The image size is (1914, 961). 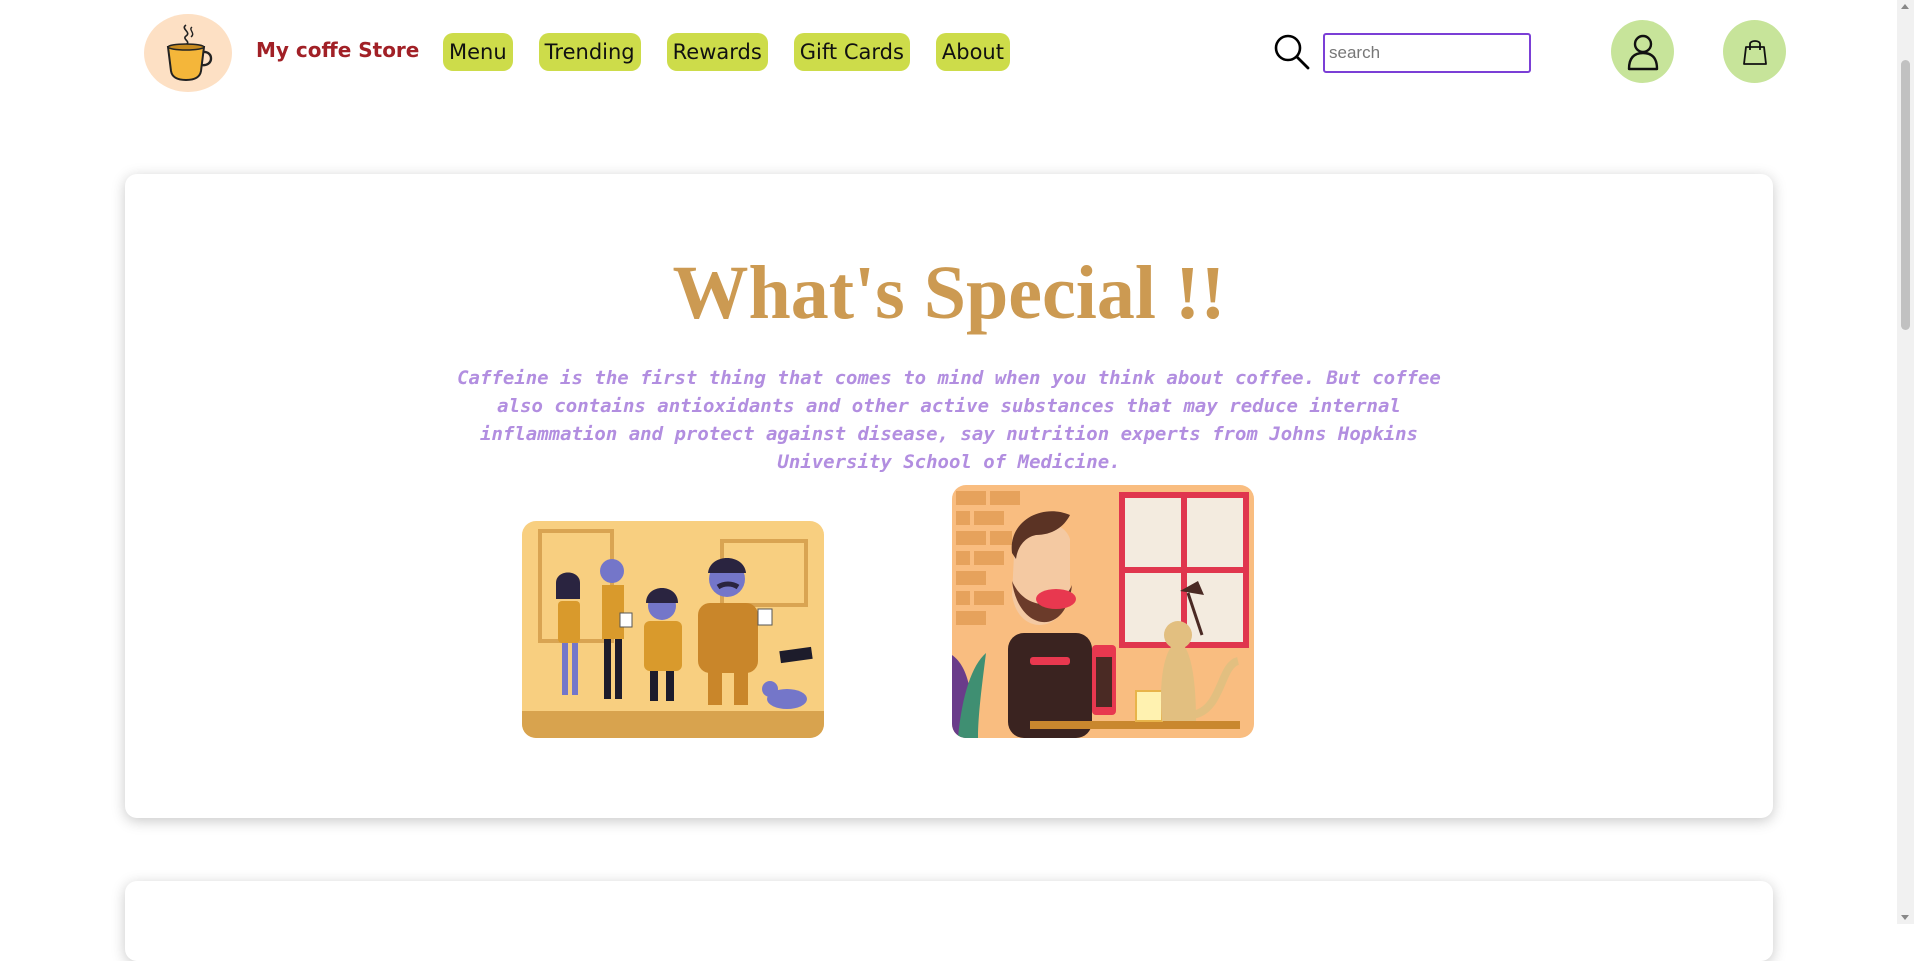 I want to click on vertical-scrollbar, so click(x=1905, y=462).